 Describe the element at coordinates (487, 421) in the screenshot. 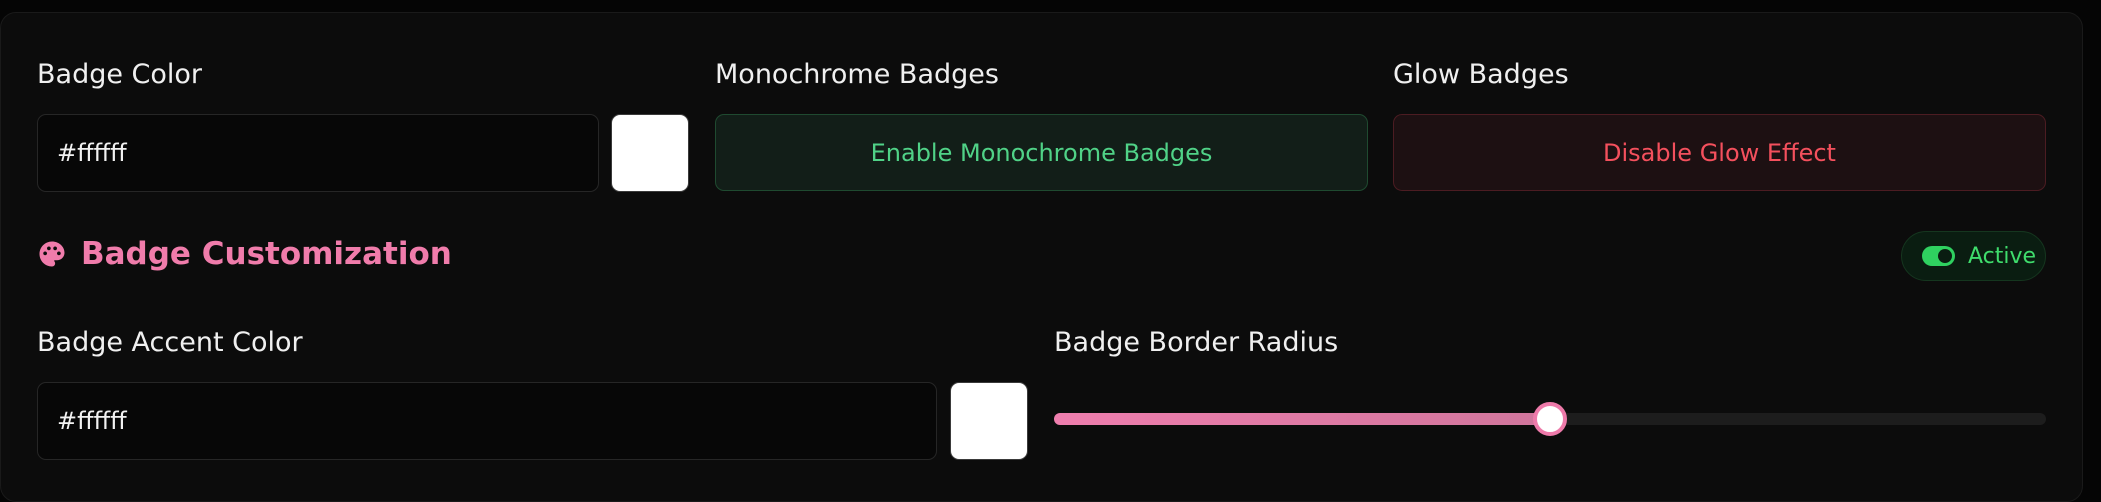

I see `badge-accent-color-input: #ffffff` at that location.